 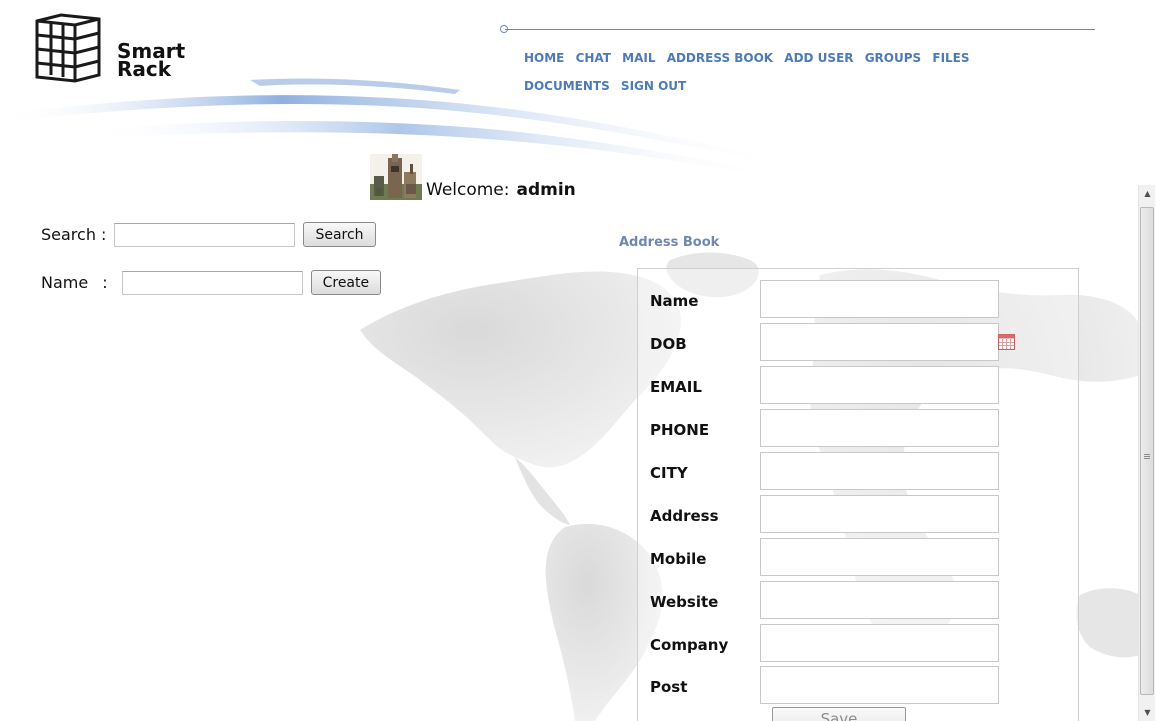 What do you see at coordinates (205, 234) in the screenshot?
I see `search-input` at bounding box center [205, 234].